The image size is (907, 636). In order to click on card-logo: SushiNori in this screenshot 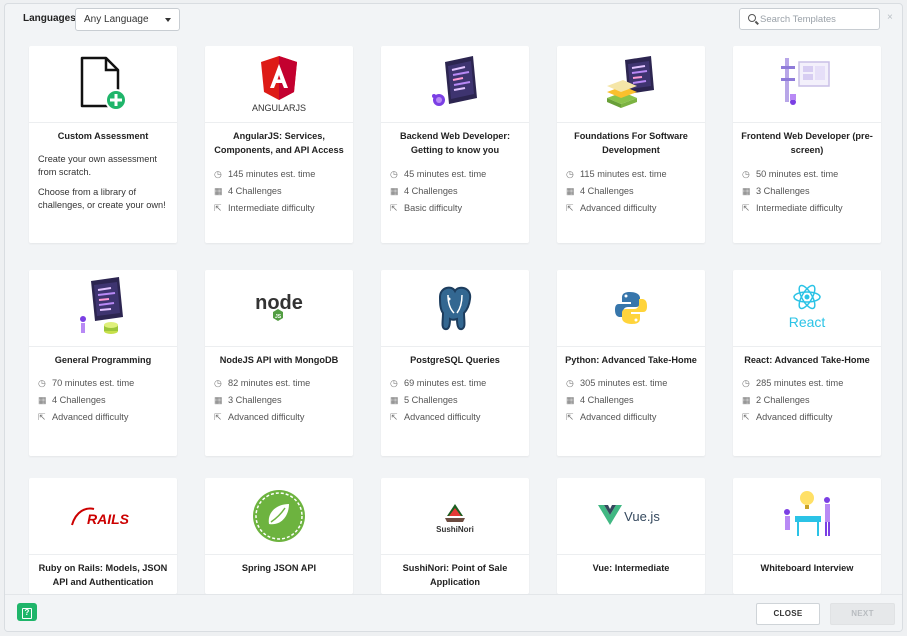, I will do `click(455, 516)`.